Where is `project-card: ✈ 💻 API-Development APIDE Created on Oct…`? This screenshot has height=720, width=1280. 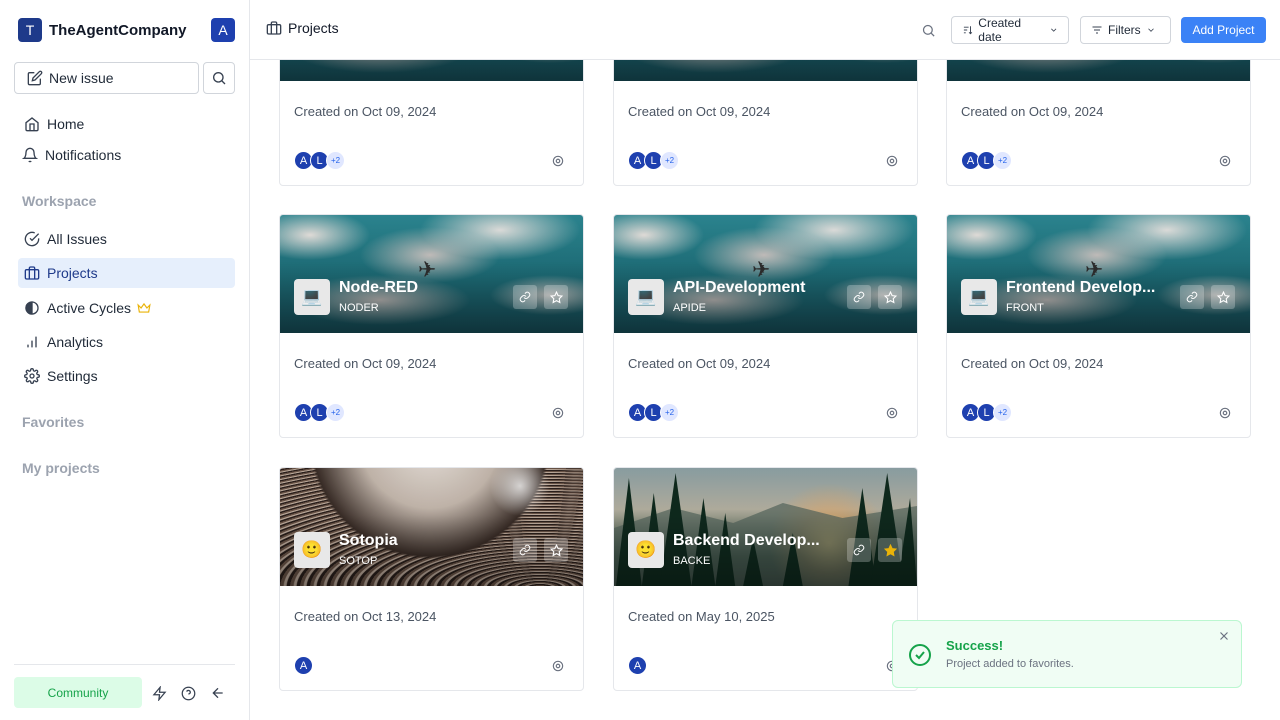
project-card: ✈ 💻 API-Development APIDE Created on Oct… is located at coordinates (765, 326).